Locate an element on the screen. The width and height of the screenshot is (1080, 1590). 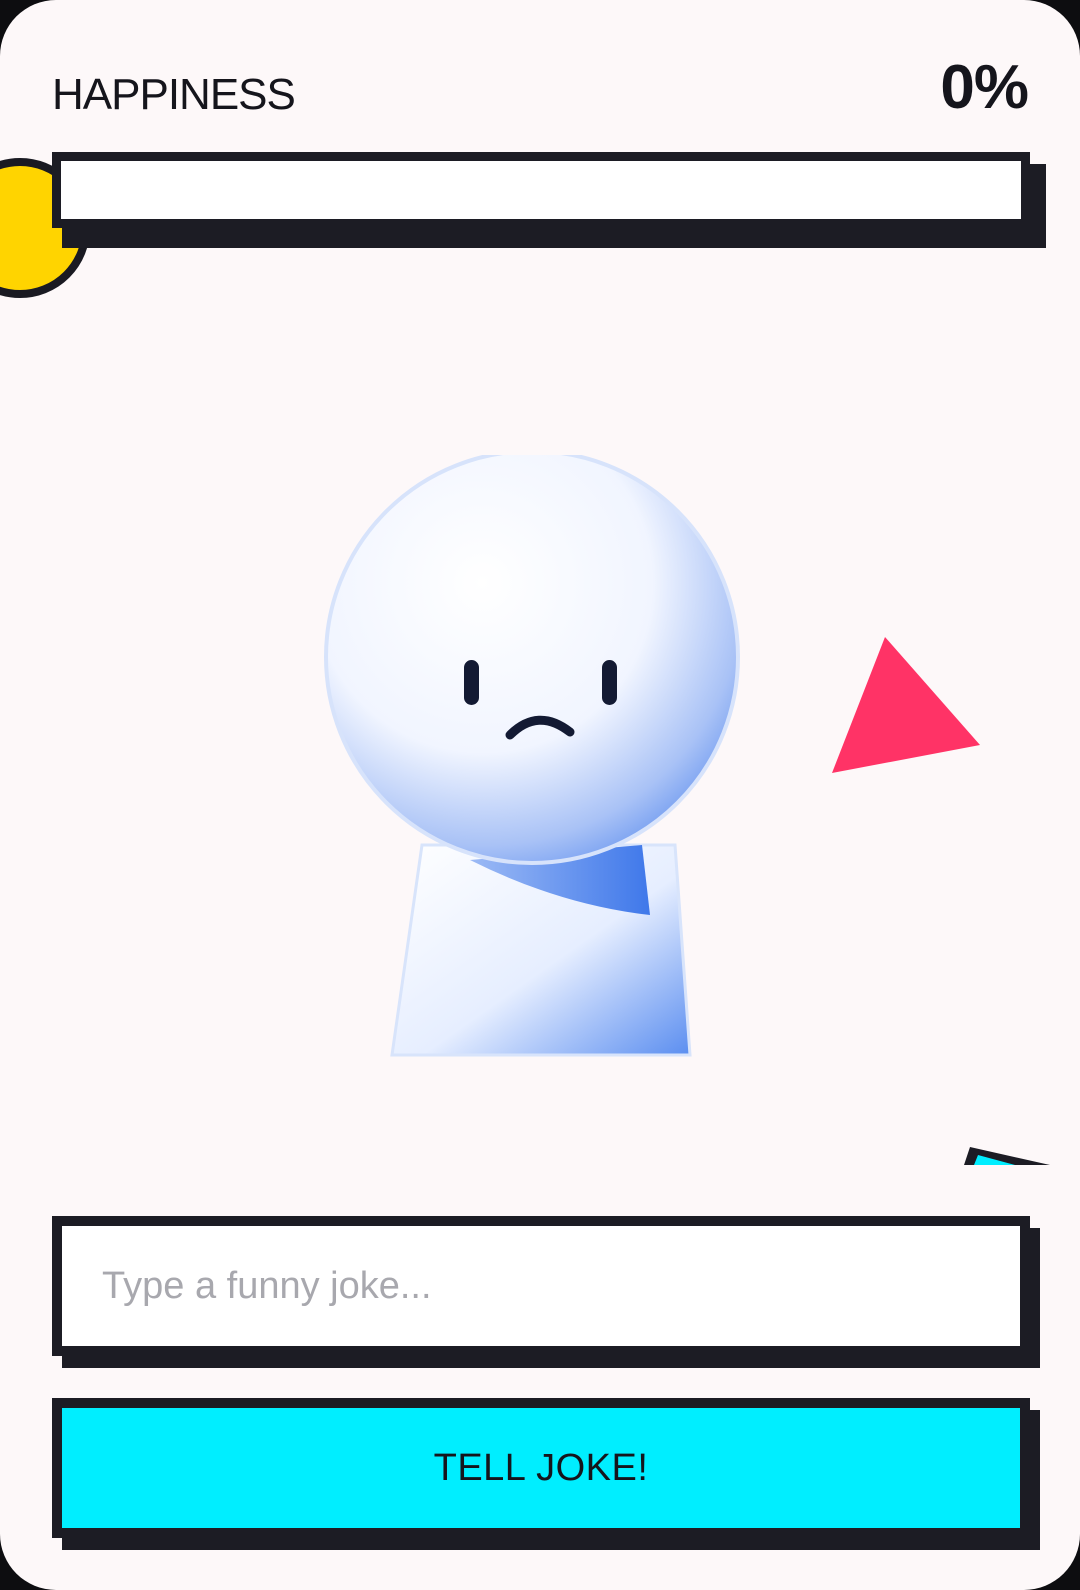
pink-triangle-decoration is located at coordinates (906, 705).